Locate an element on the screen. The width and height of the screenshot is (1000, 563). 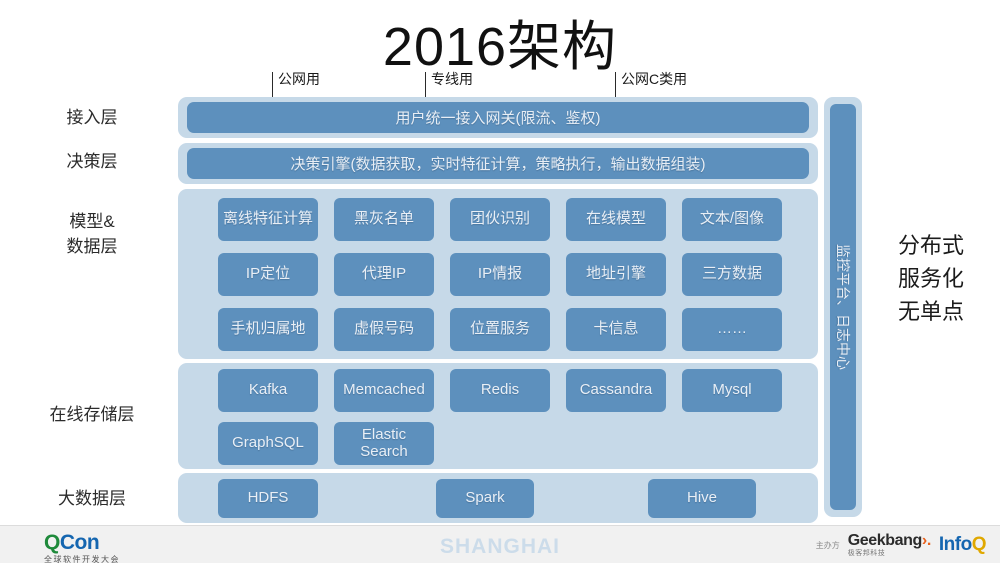
infoq-logo: InfoQ is located at coordinates (962, 545).